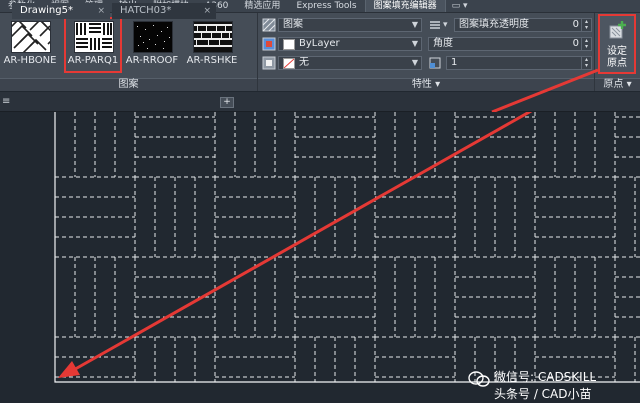  What do you see at coordinates (350, 25) in the screenshot?
I see `hatch-type-dropdown: 图案 ▼` at bounding box center [350, 25].